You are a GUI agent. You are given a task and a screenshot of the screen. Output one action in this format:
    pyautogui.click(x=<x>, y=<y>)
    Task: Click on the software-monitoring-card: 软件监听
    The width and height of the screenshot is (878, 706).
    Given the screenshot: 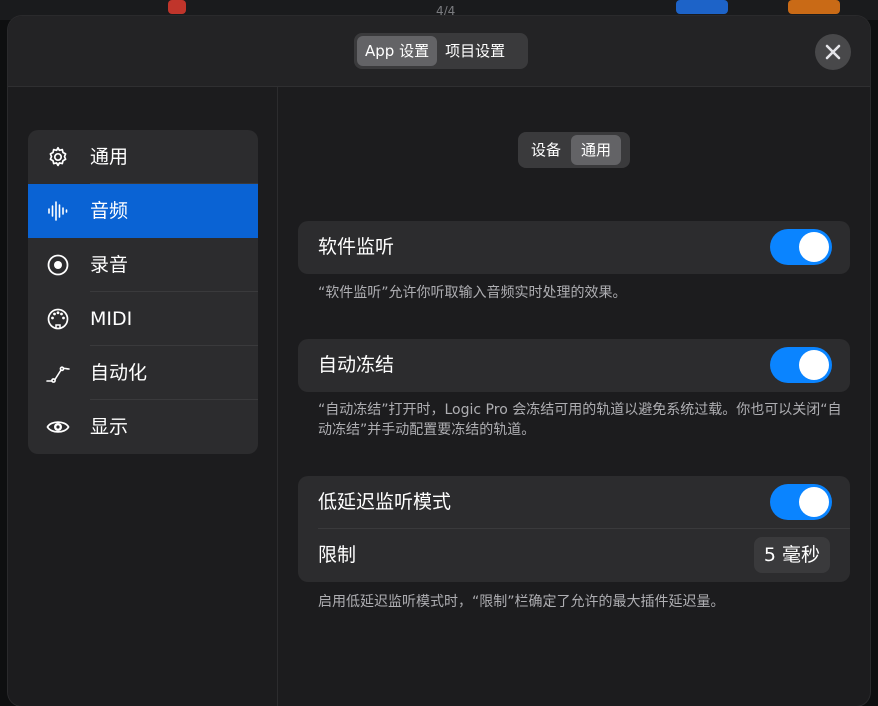 What is the action you would take?
    pyautogui.click(x=574, y=247)
    